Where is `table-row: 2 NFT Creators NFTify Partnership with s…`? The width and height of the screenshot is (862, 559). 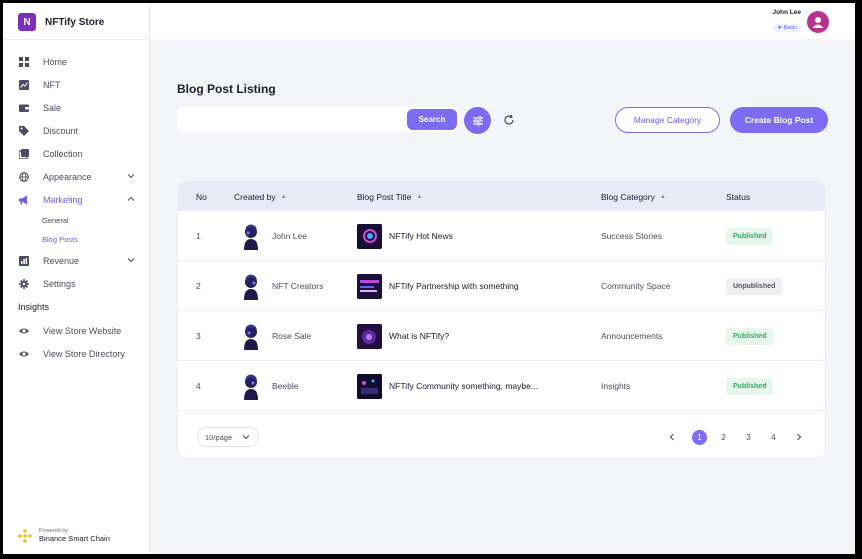
table-row: 2 NFT Creators NFTify Partnership with s… is located at coordinates (501, 286).